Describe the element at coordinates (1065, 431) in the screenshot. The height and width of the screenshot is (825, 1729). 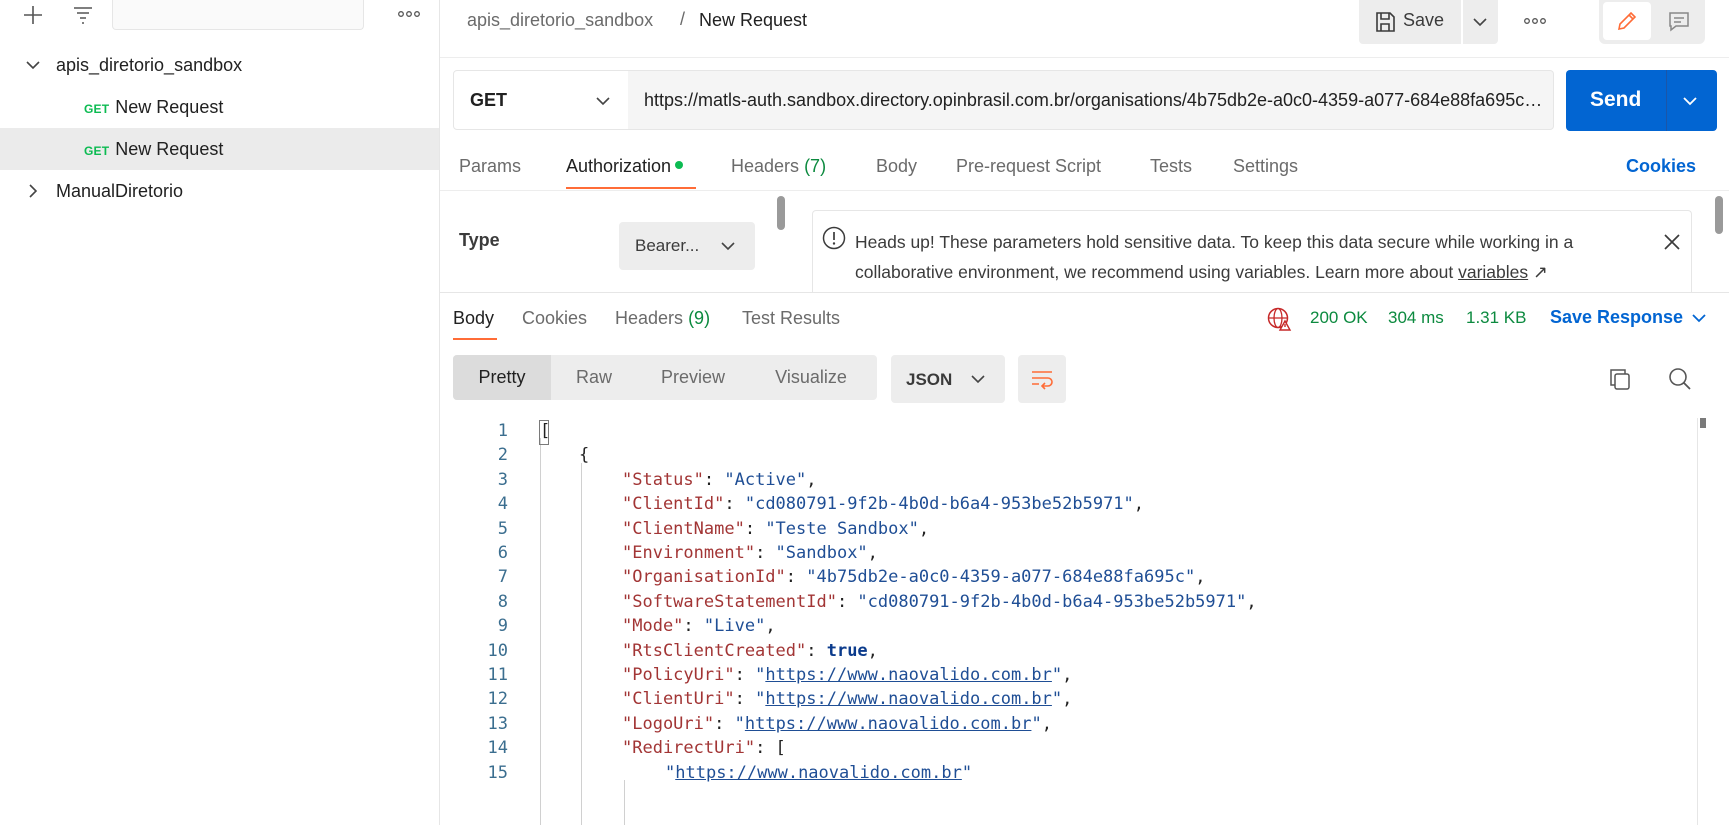
I see `code-line: 1[` at that location.